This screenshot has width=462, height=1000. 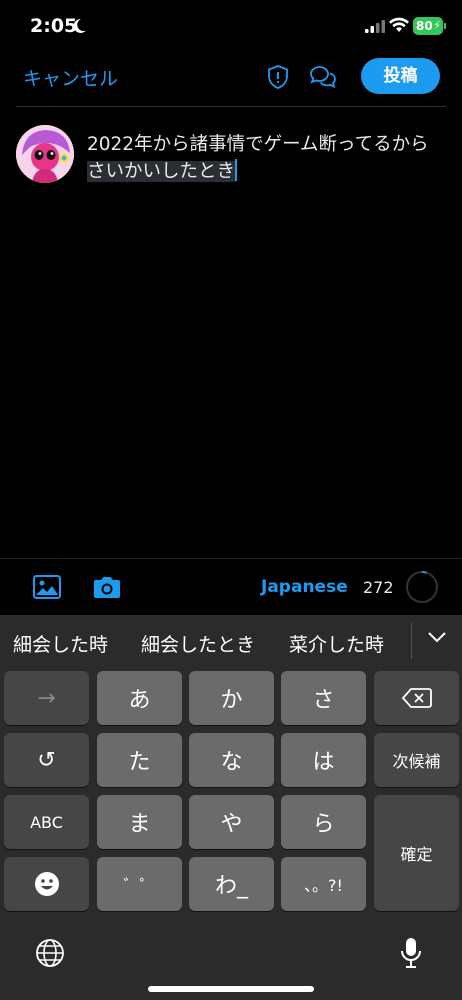 I want to click on signal-icon, so click(x=375, y=26).